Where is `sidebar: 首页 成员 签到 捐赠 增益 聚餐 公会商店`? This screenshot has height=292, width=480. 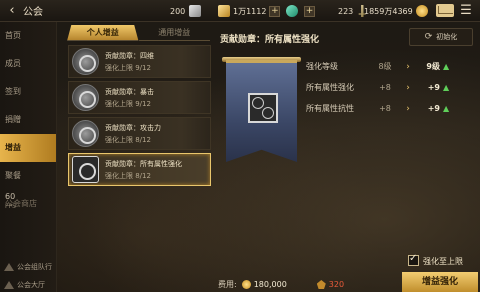
sidebar: 首页 成员 签到 捐赠 增益 聚餐 公会商店 is located at coordinates (28, 157).